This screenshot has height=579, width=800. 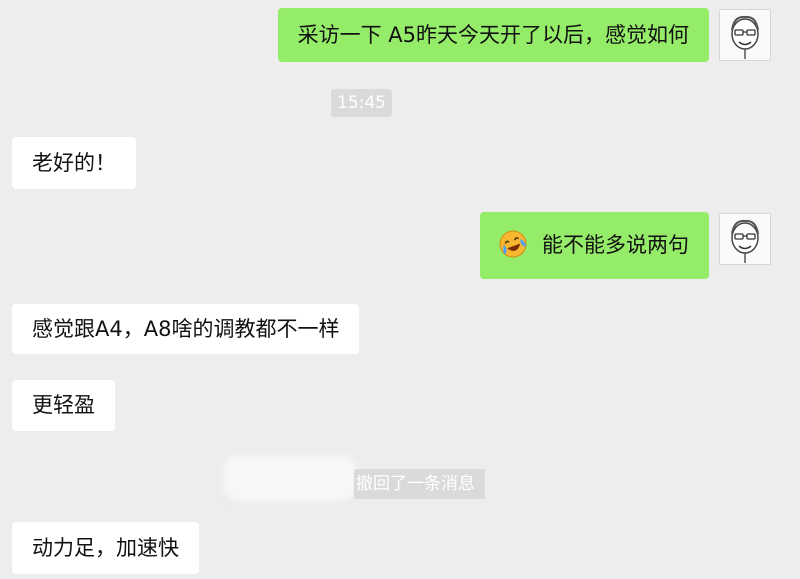 I want to click on incoming-message-1: 老好的！, so click(x=74, y=163).